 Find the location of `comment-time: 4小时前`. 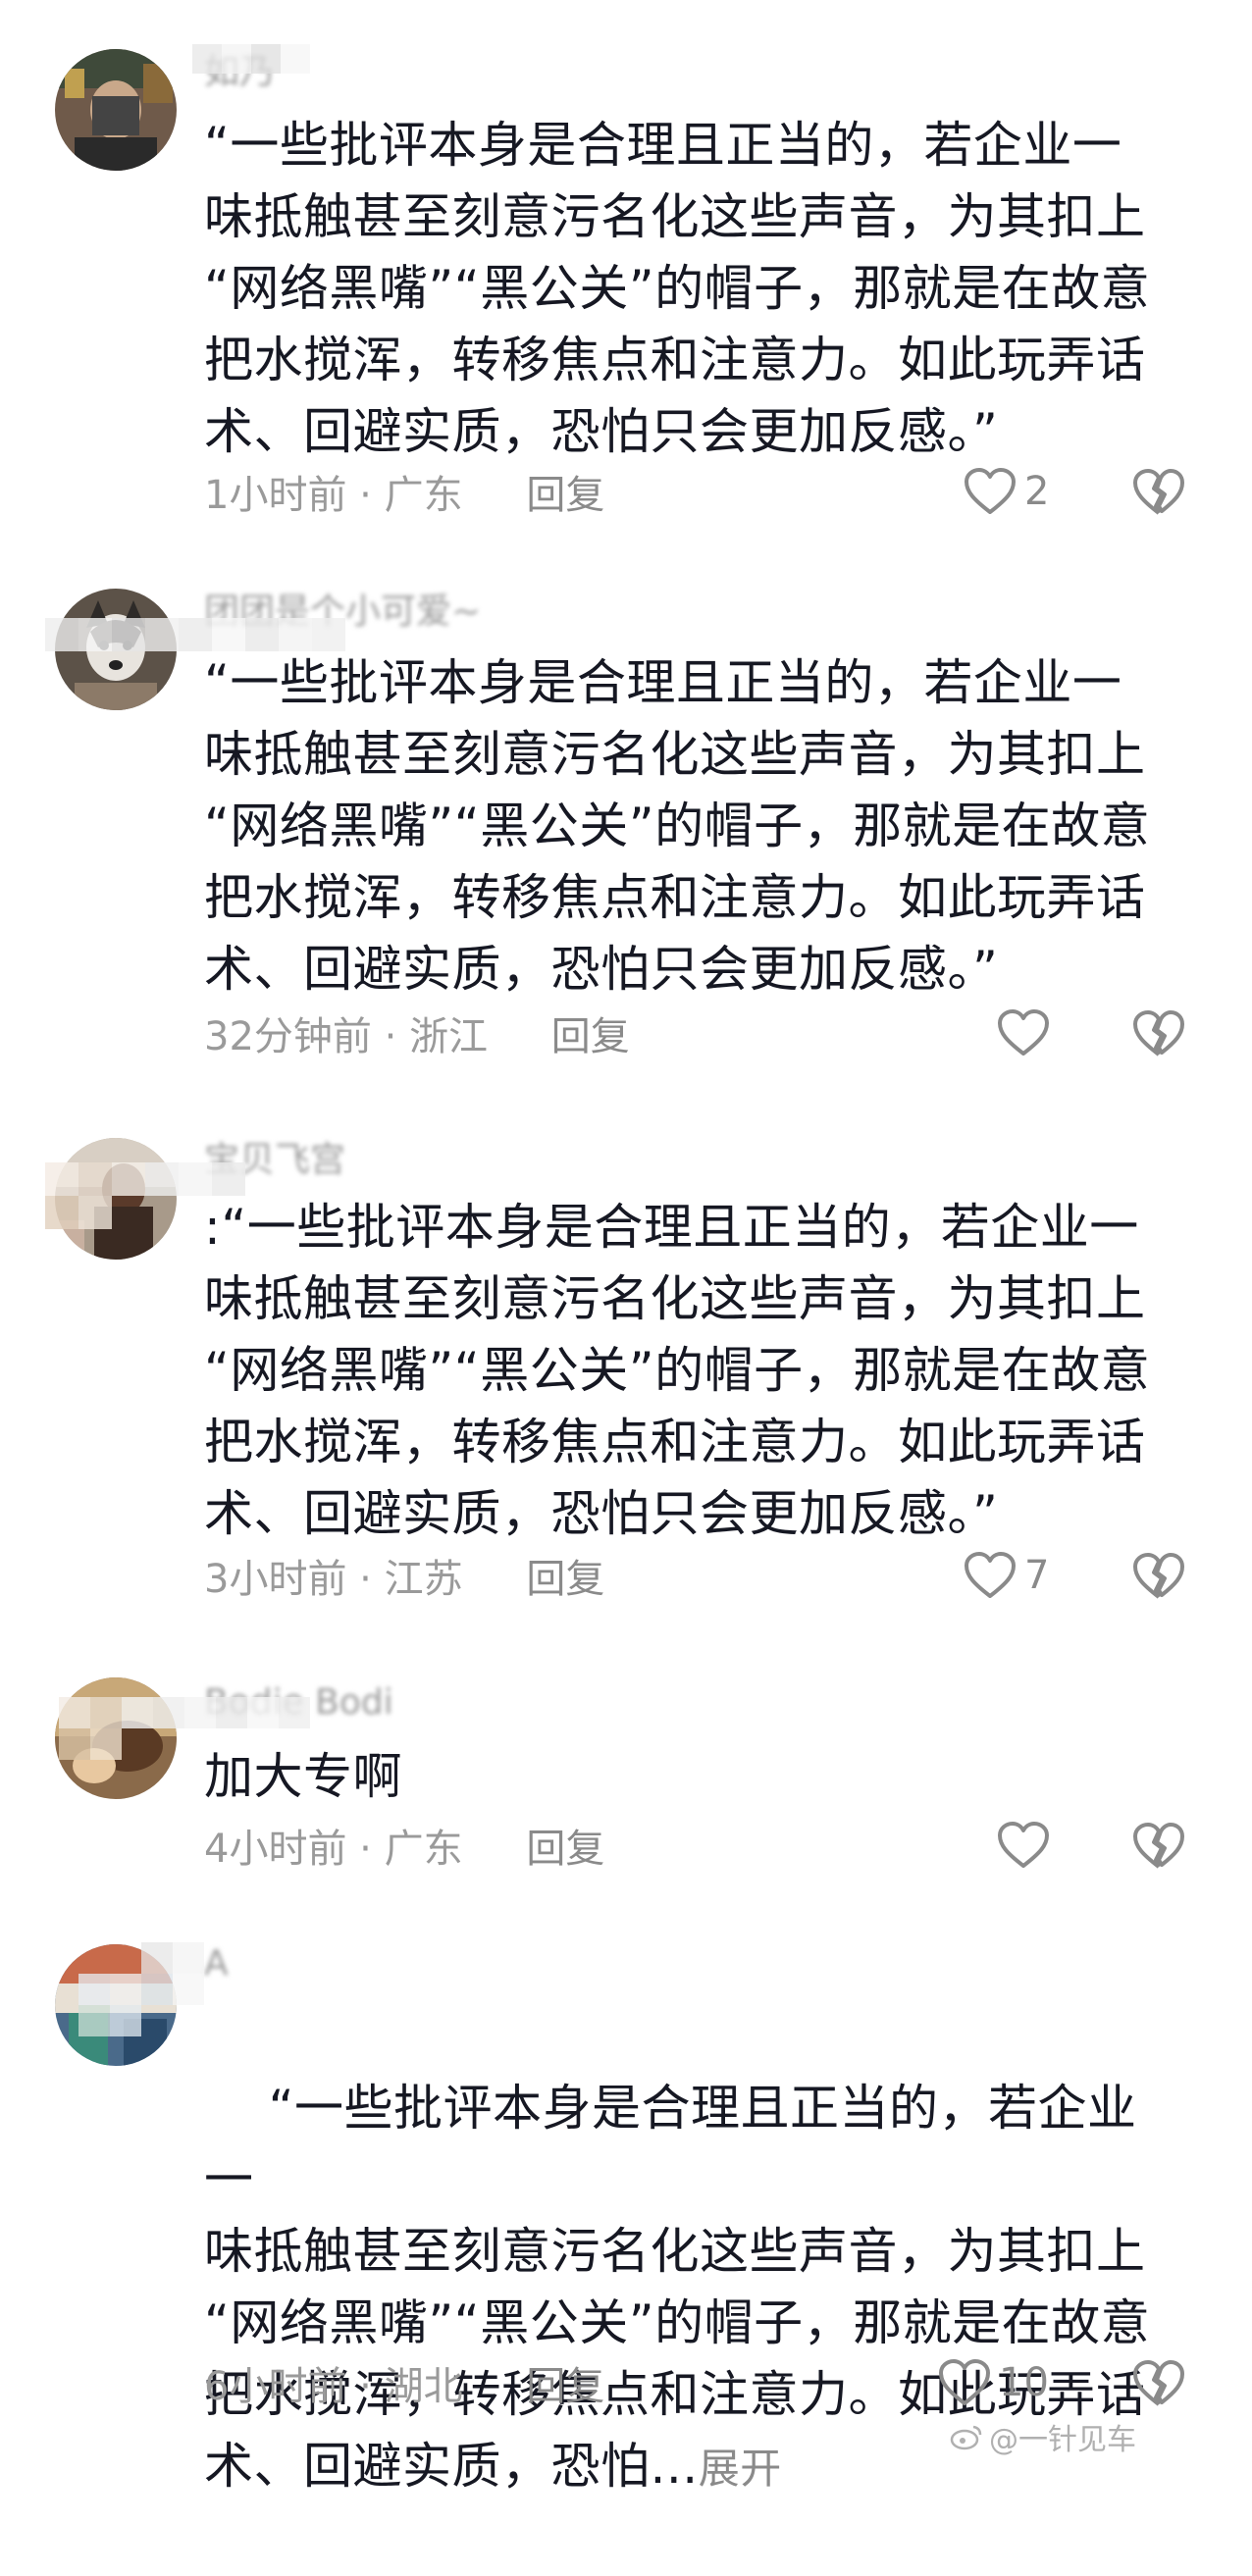

comment-time: 4小时前 is located at coordinates (275, 1849).